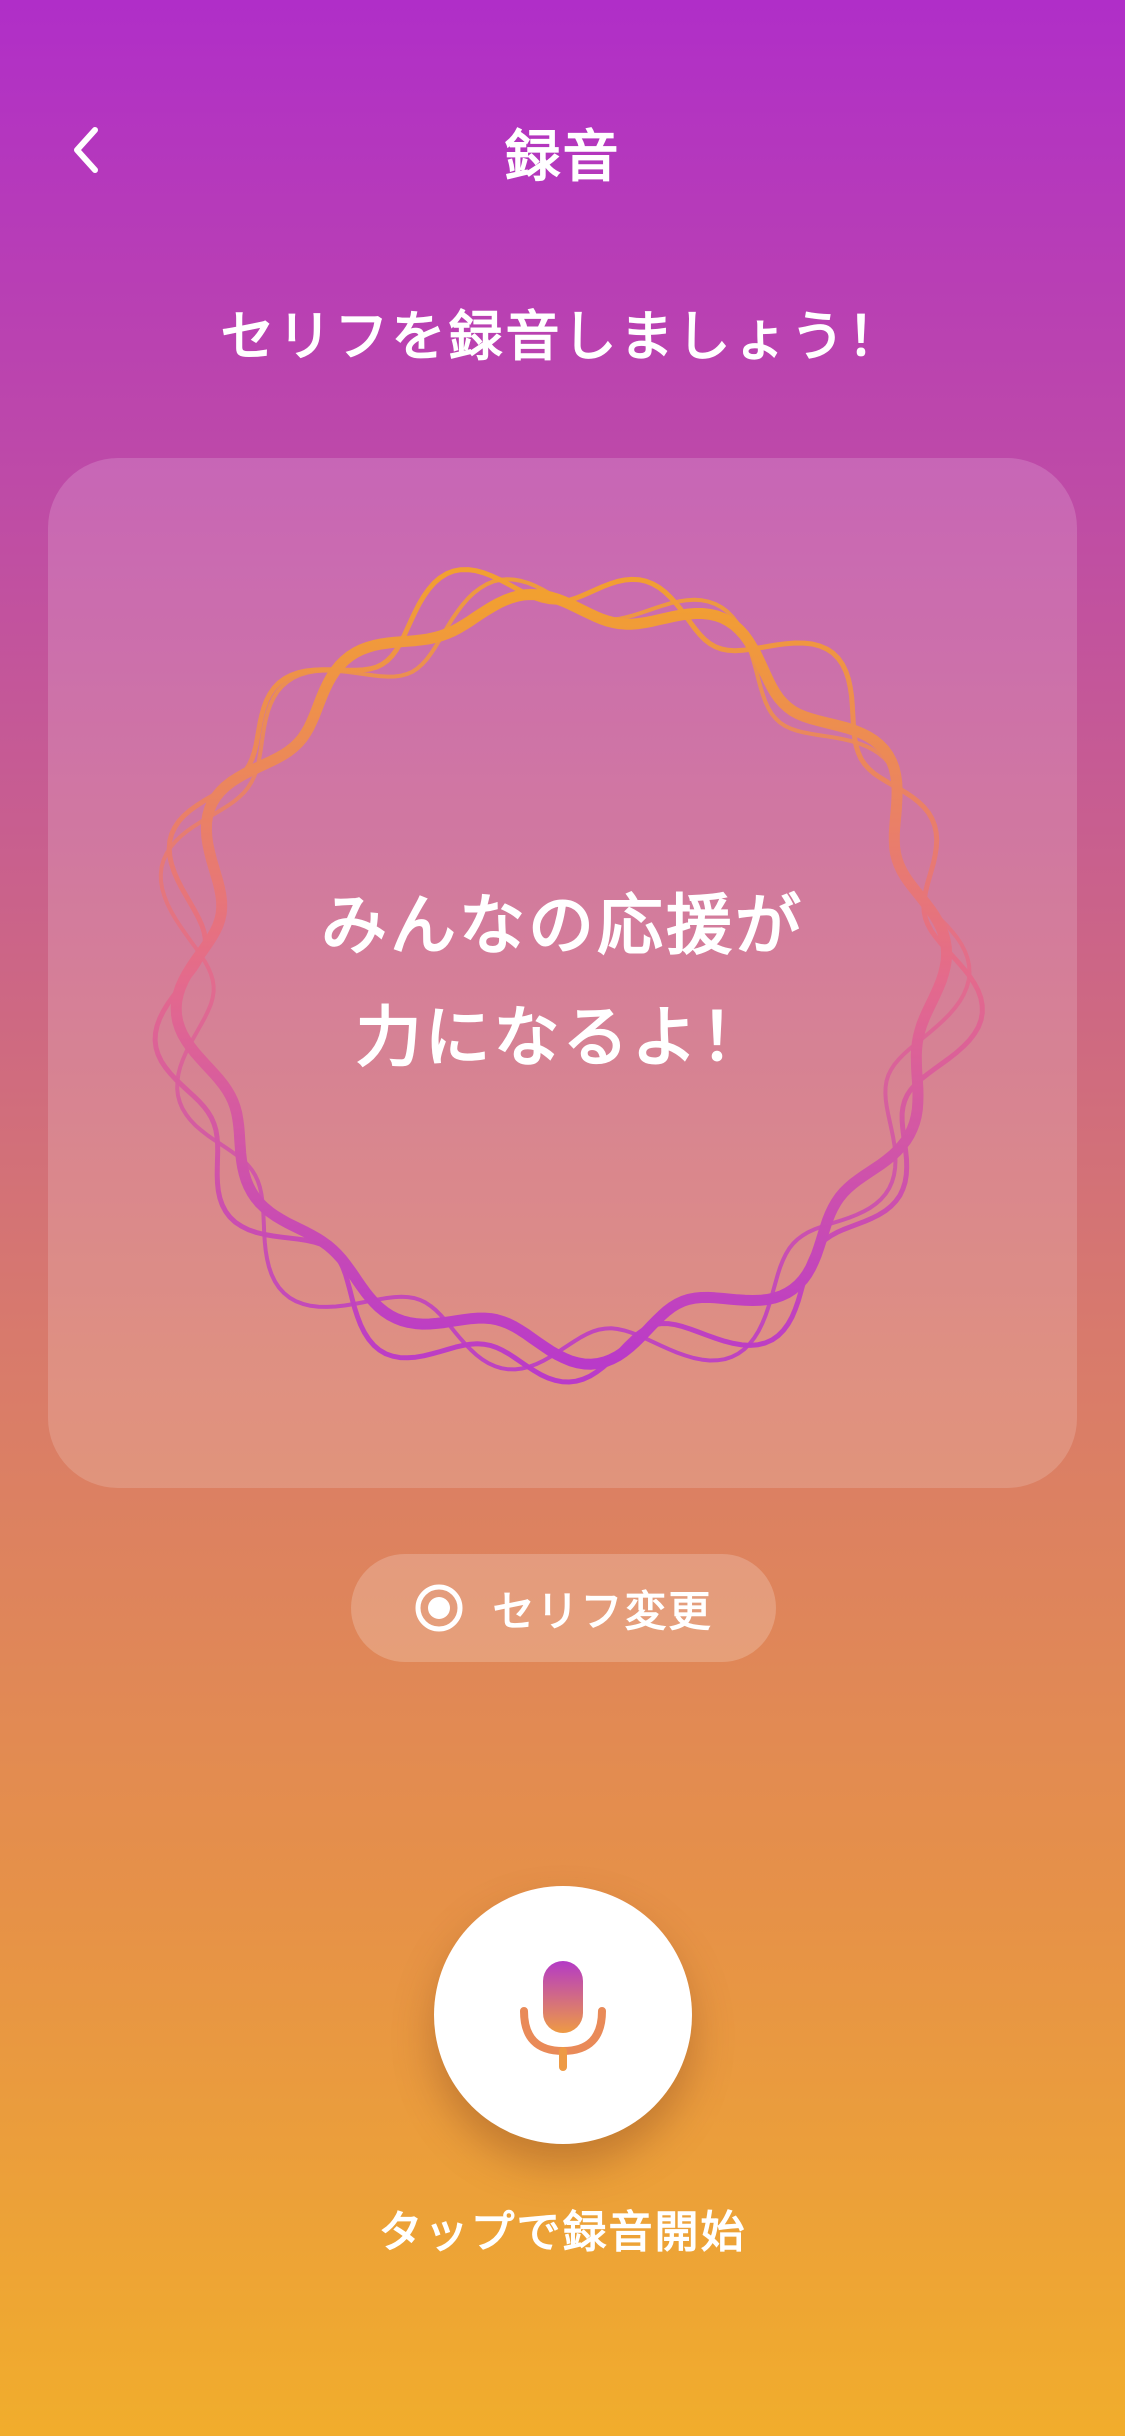  I want to click on change-script-label: セリフ変更, so click(602, 1611).